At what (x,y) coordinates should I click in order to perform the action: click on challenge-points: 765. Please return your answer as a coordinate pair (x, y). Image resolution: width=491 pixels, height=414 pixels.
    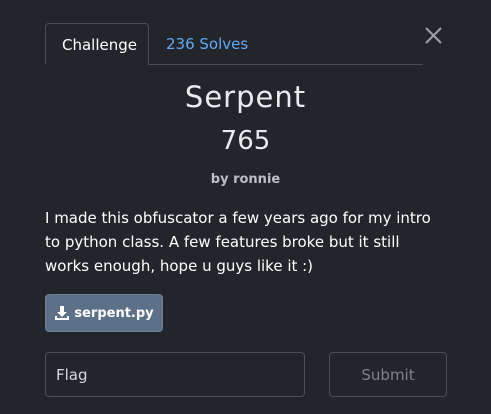
    Looking at the image, I should click on (245, 141).